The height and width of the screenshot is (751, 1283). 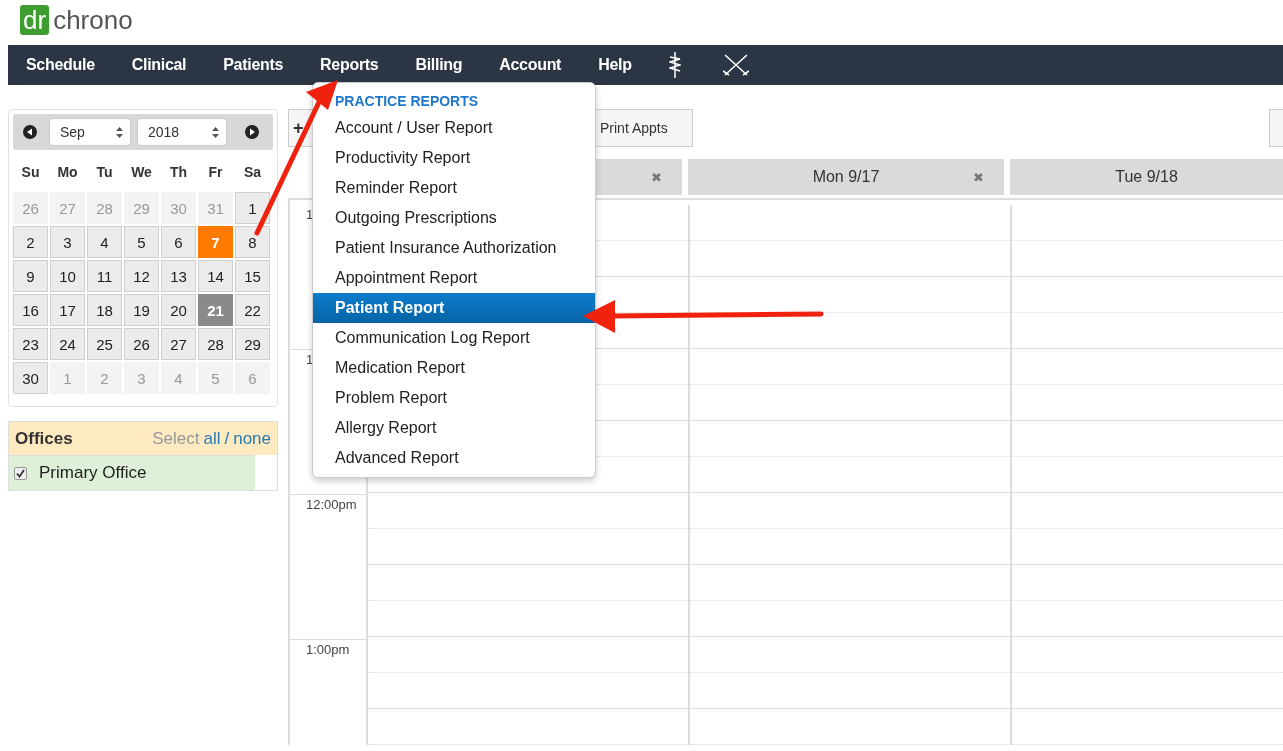 What do you see at coordinates (454, 248) in the screenshot?
I see `menu-item: Patient Insurance Authorization` at bounding box center [454, 248].